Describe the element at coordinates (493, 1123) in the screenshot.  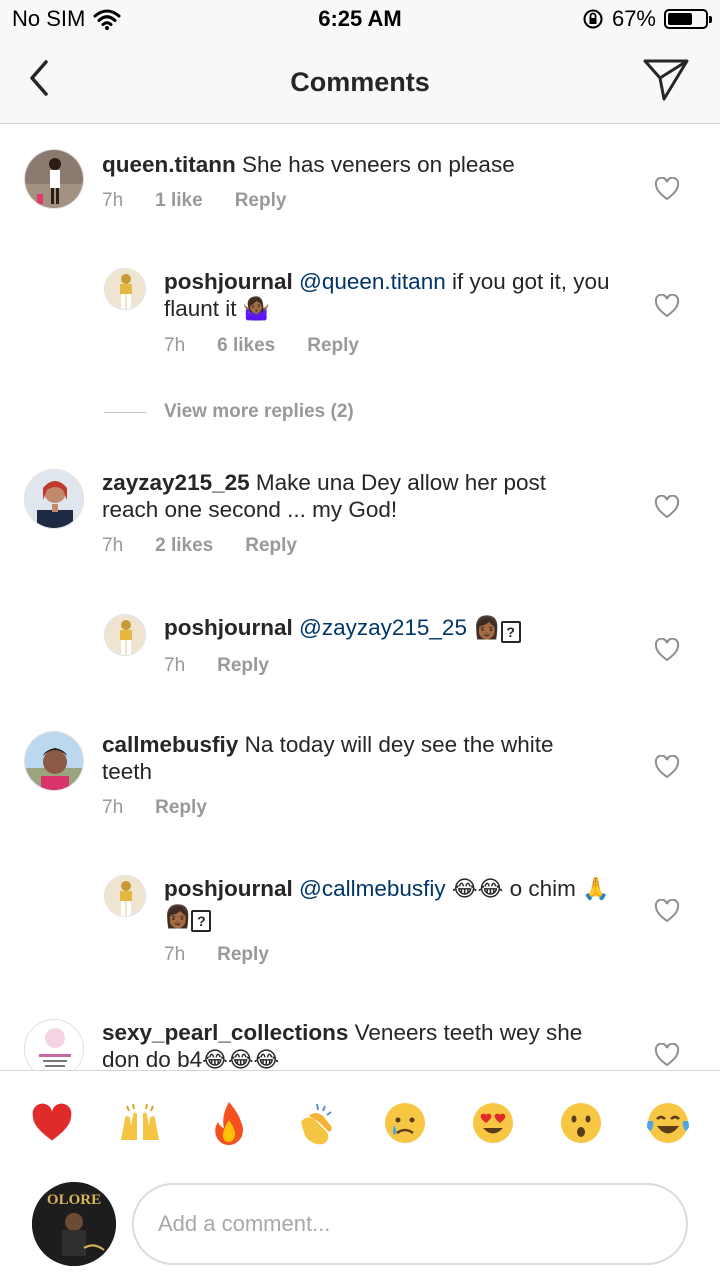
I see `heart-eyes-reaction-icon` at that location.